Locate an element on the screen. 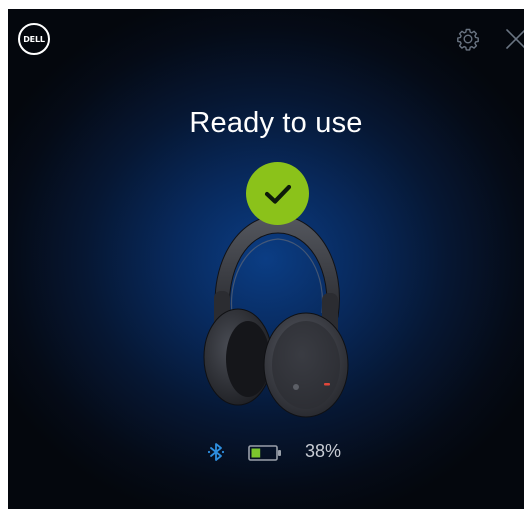  battery-icon is located at coordinates (264, 453).